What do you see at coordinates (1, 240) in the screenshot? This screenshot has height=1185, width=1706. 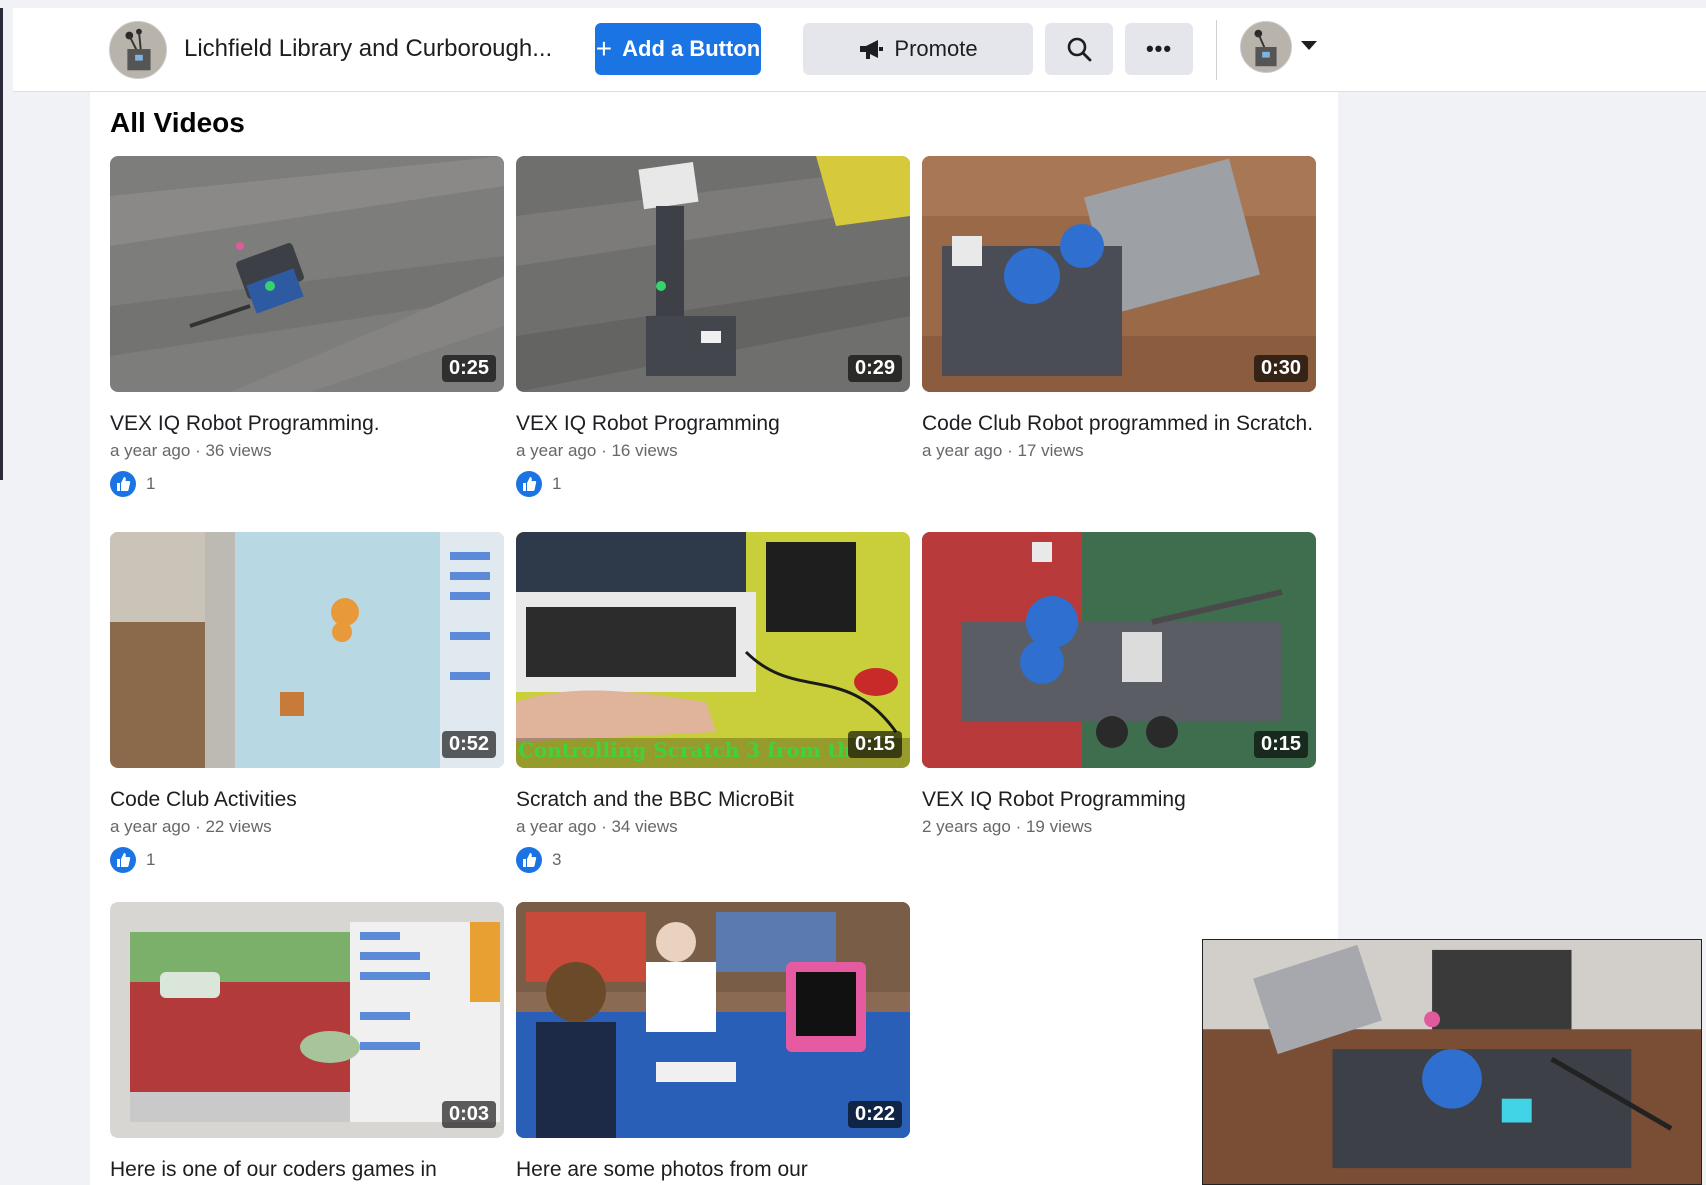 I see `window-edge` at bounding box center [1, 240].